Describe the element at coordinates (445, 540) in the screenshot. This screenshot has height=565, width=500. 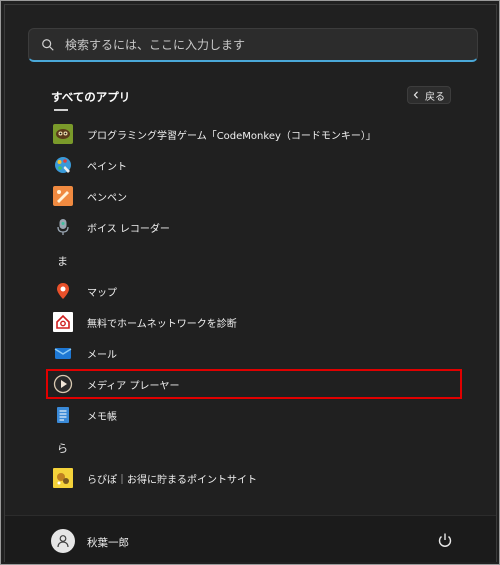
I see `power-icon` at that location.